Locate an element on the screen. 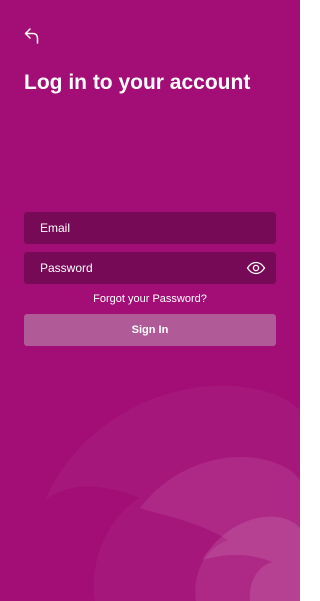 This screenshot has width=320, height=601. eye-icon is located at coordinates (256, 268).